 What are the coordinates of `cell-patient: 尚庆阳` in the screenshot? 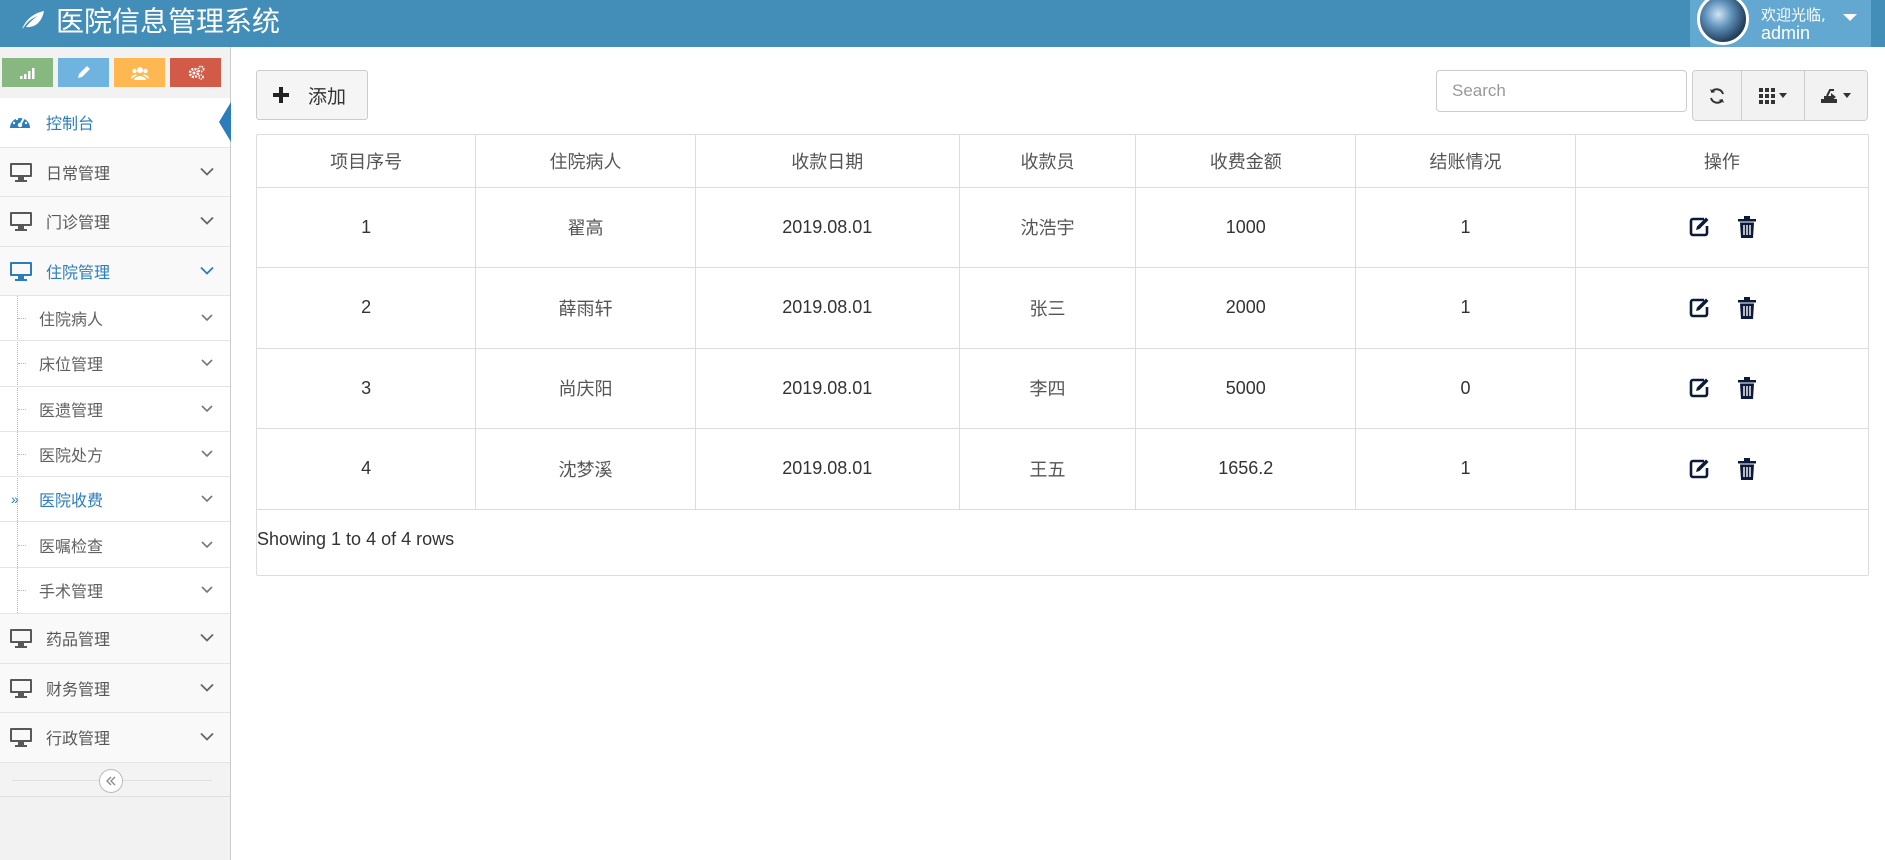 It's located at (585, 388).